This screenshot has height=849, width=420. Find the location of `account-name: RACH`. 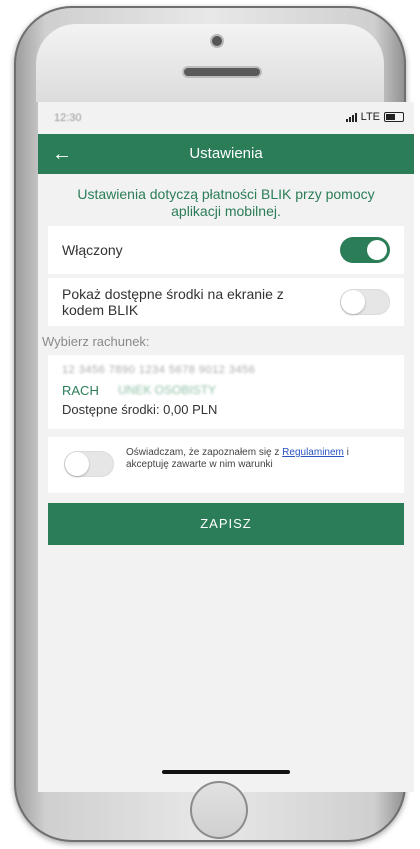

account-name: RACH is located at coordinates (80, 390).